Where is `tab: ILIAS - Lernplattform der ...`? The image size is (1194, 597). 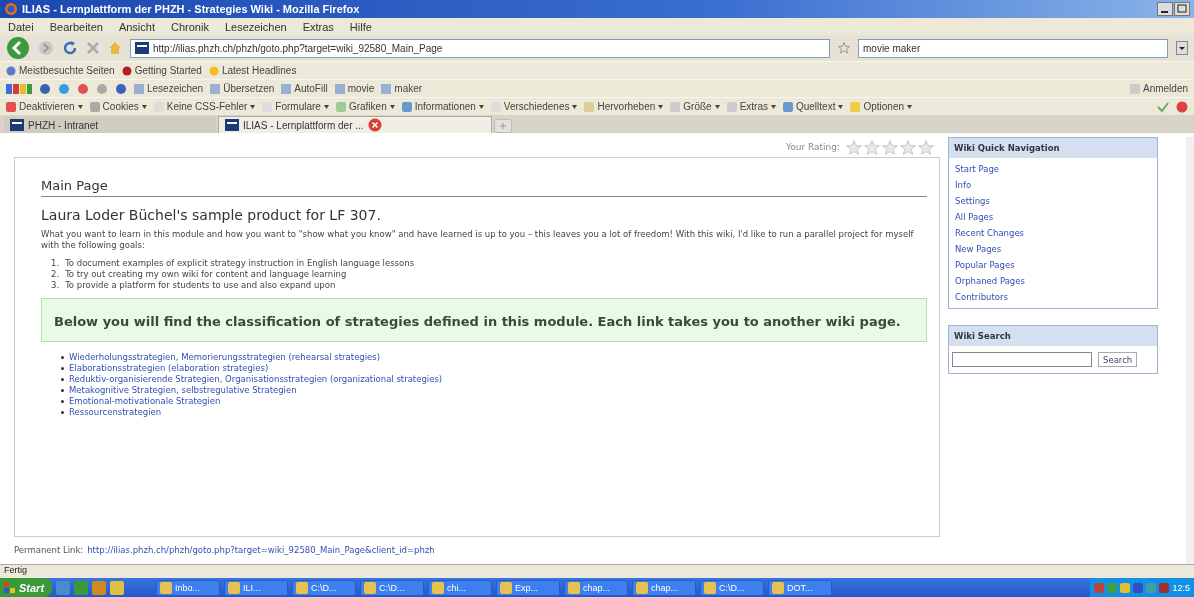 tab: ILIAS - Lernplattform der ... is located at coordinates (355, 124).